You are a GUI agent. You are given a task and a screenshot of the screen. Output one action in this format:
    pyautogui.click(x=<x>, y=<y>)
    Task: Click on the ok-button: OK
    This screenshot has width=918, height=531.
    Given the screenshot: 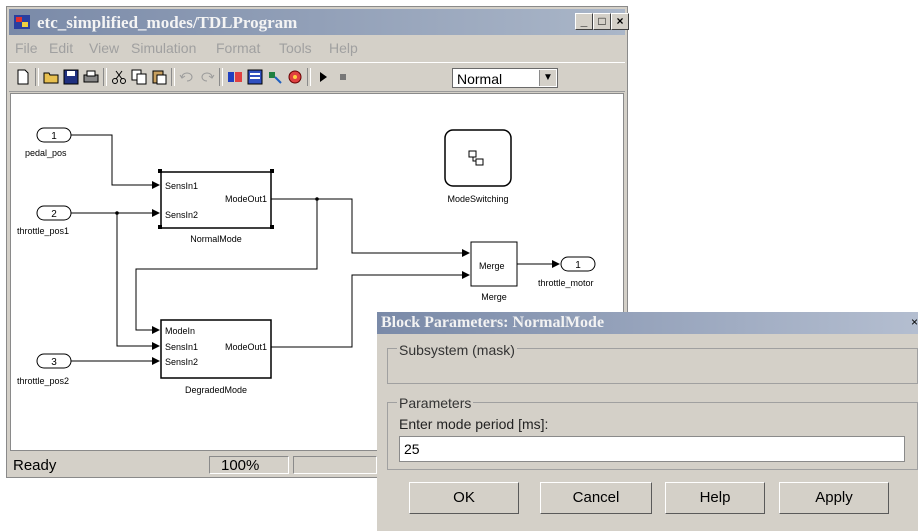 What is the action you would take?
    pyautogui.click(x=464, y=498)
    